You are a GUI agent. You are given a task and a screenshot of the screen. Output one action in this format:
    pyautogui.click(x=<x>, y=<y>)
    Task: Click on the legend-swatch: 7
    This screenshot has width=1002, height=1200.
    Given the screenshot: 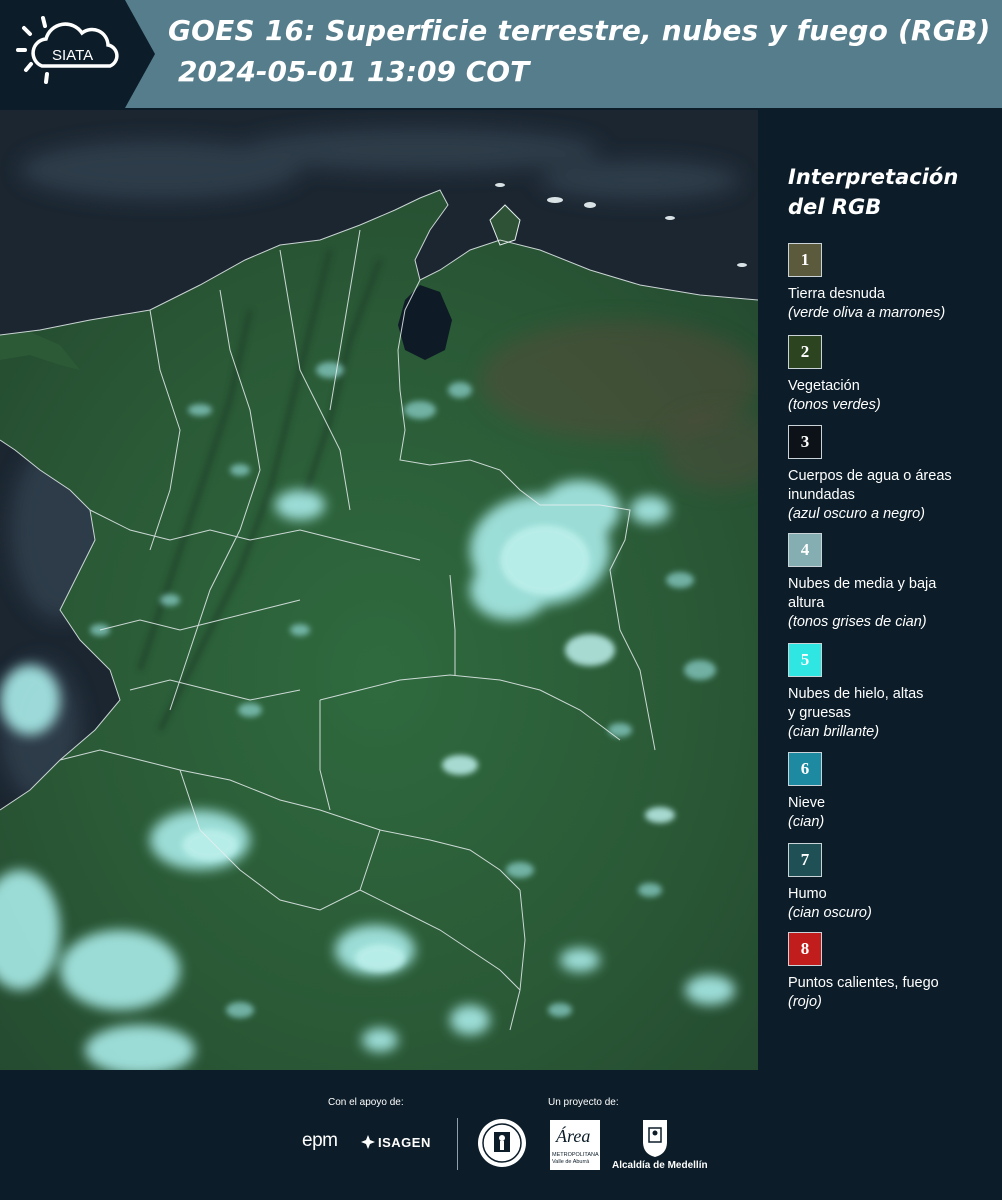 What is the action you would take?
    pyautogui.click(x=805, y=860)
    